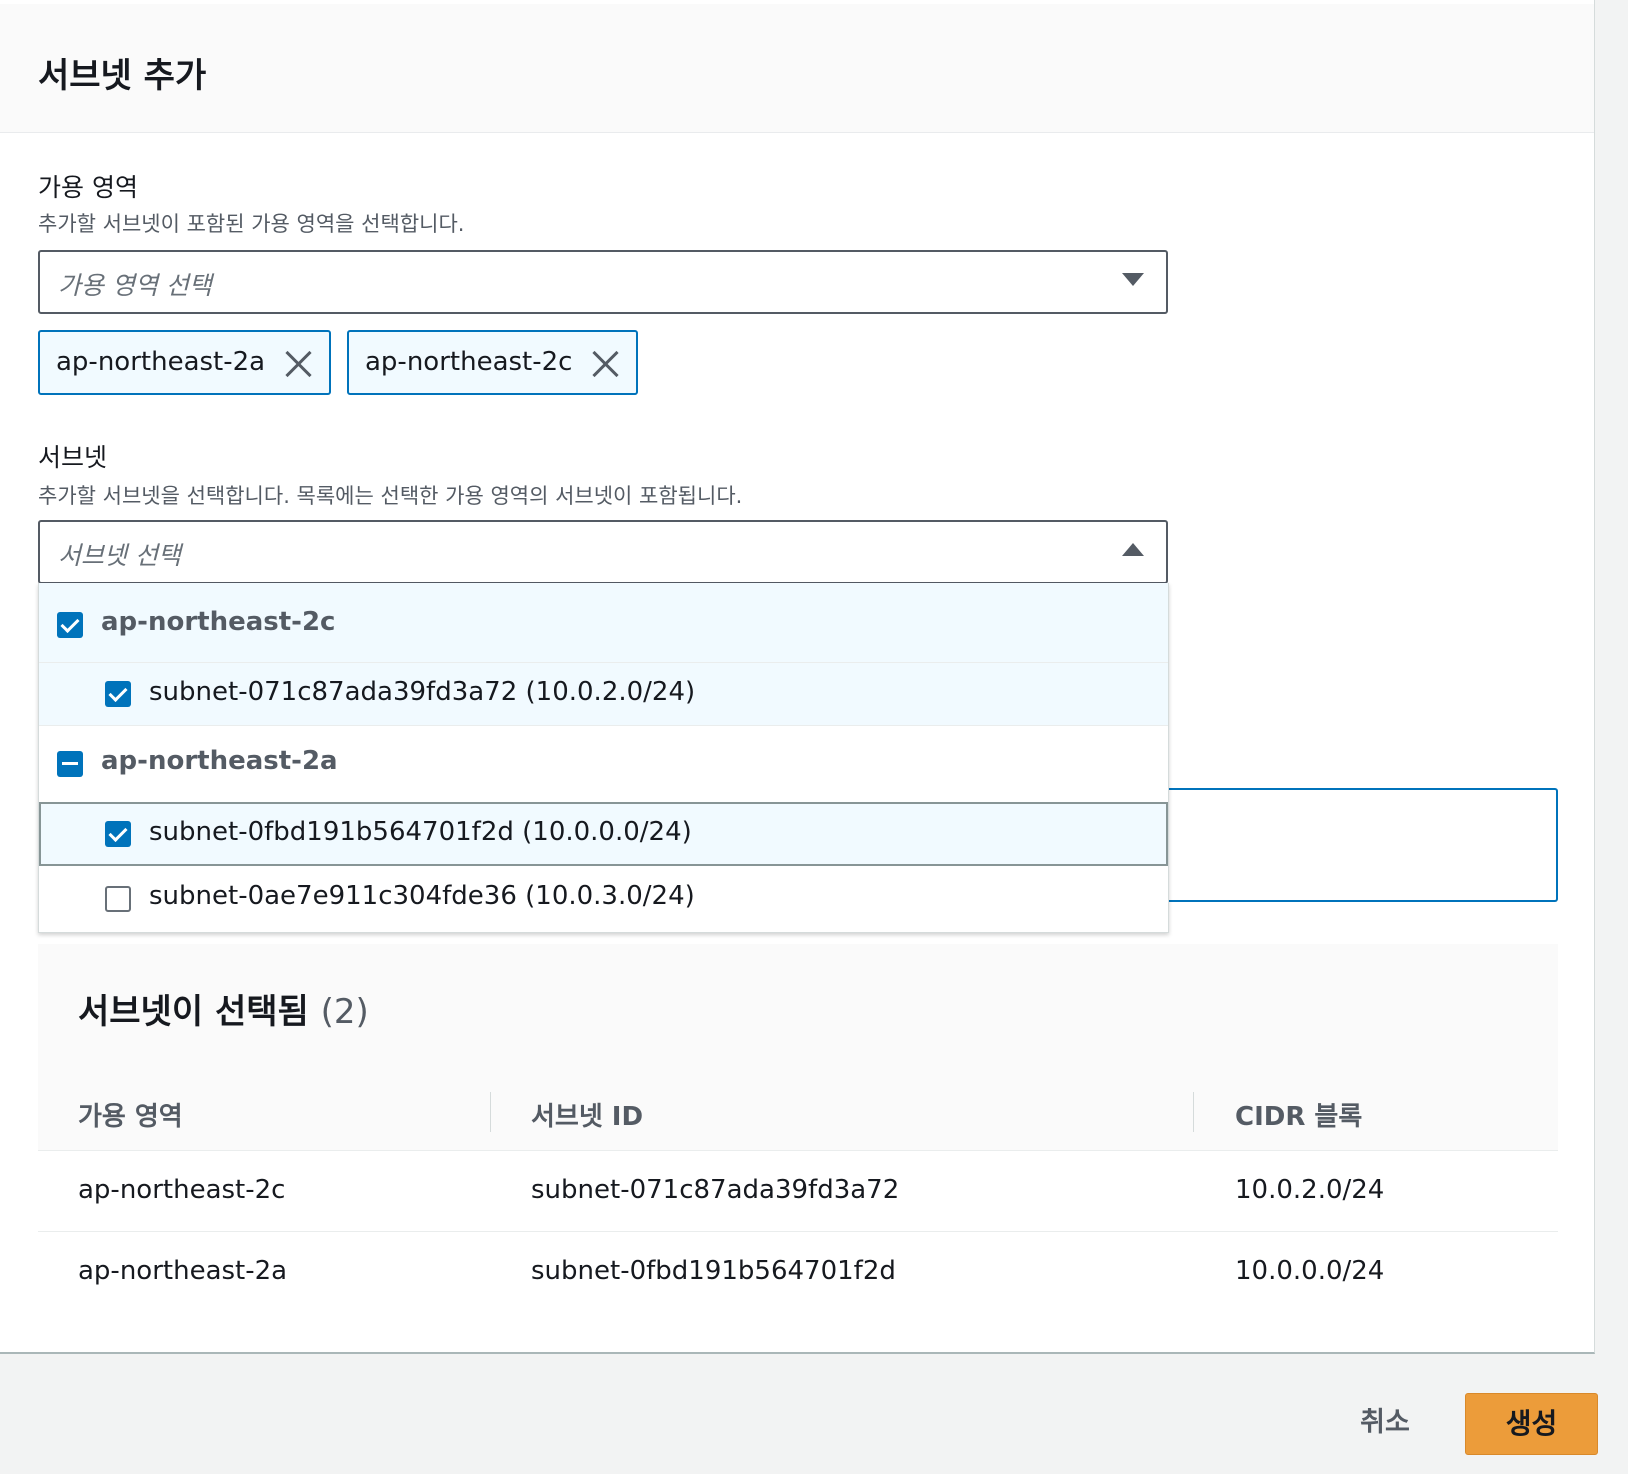  Describe the element at coordinates (135, 285) in the screenshot. I see `az-select-placeholder: 가용 영역 선택` at that location.